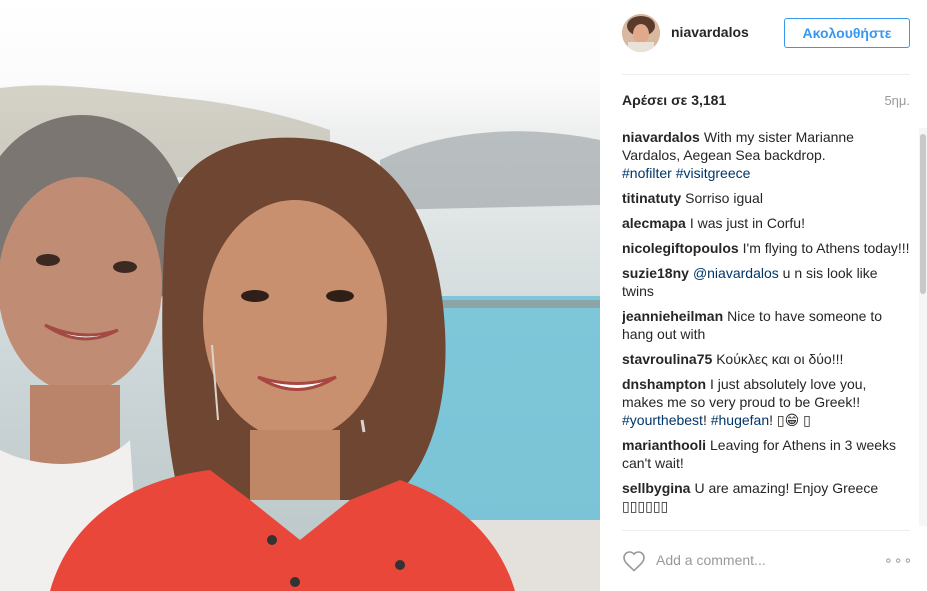 This screenshot has width=927, height=591. Describe the element at coordinates (651, 198) in the screenshot. I see `comment-username: titinatuty` at that location.